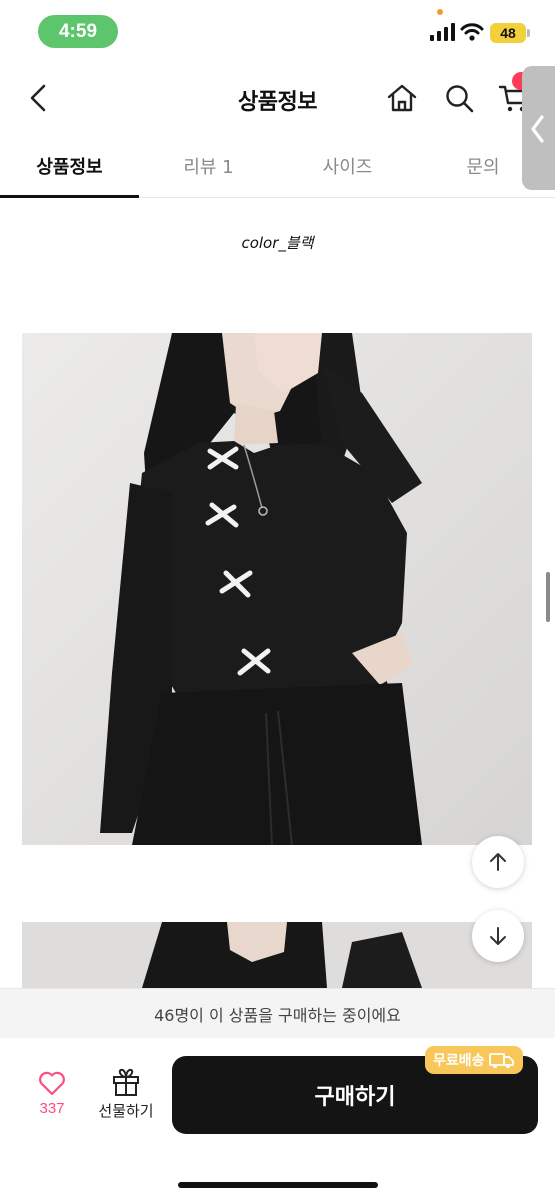 The image size is (555, 1200). What do you see at coordinates (277, 1013) in the screenshot?
I see `purchase-activity-notice: 46명이 이 상품을 구매하는 중이에요` at bounding box center [277, 1013].